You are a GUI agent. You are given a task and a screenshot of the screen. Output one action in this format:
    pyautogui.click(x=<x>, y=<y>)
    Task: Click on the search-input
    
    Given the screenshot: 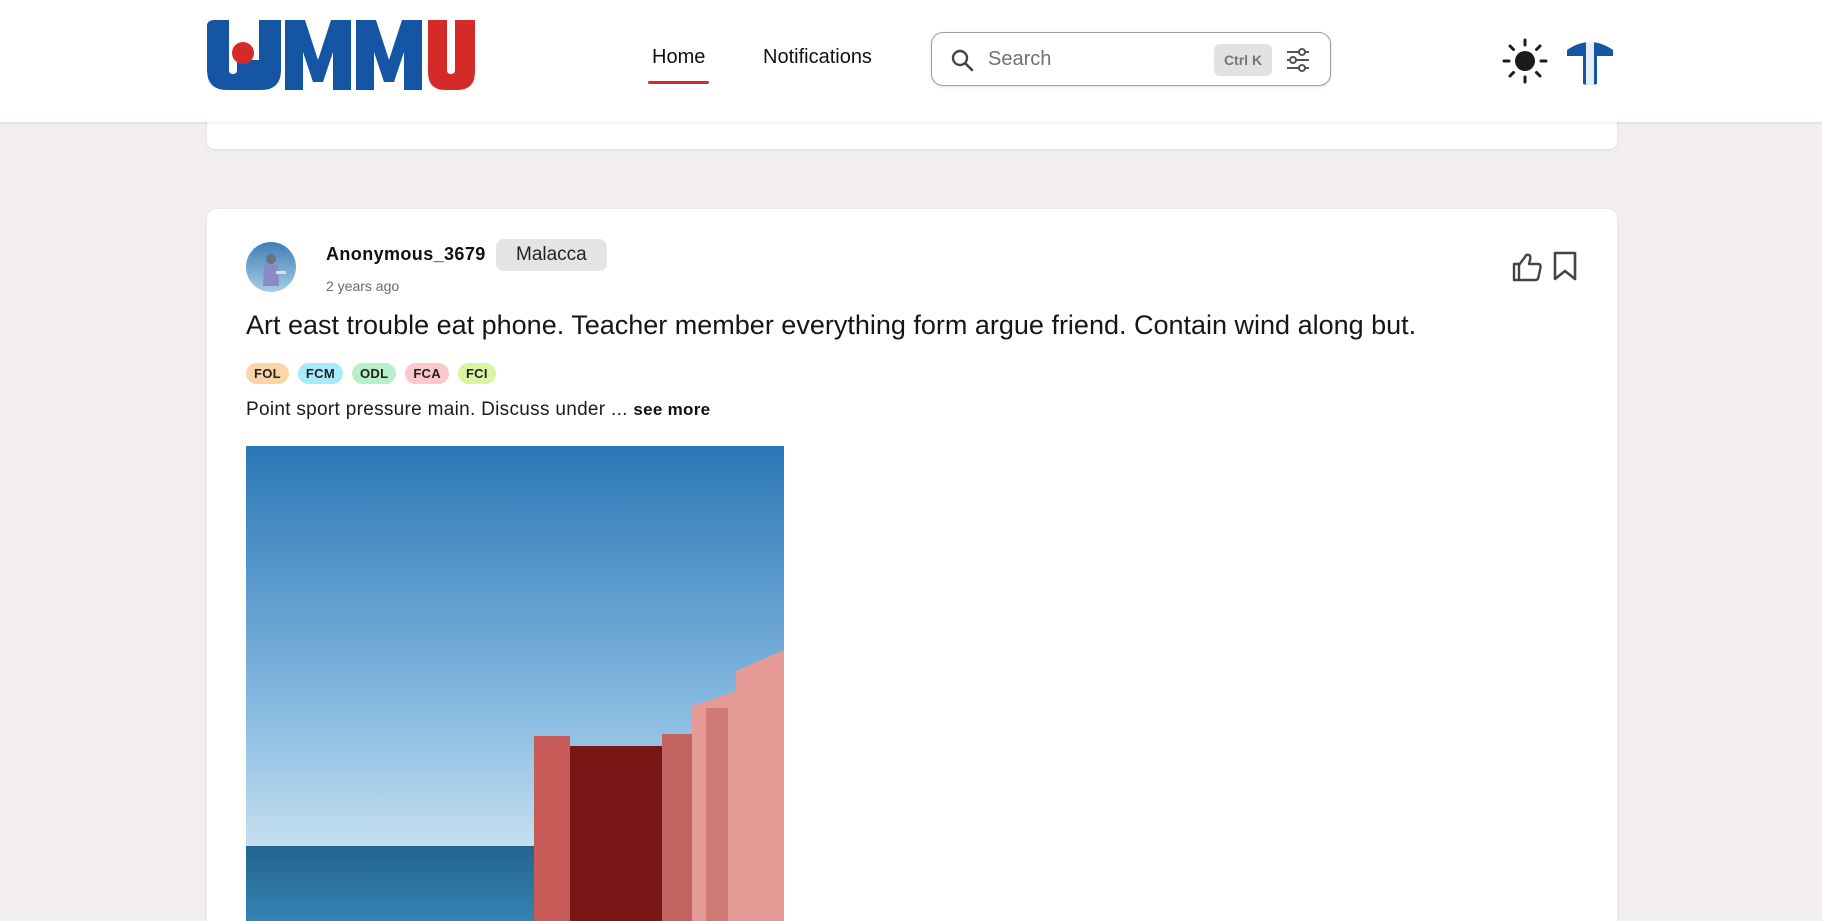 What is the action you would take?
    pyautogui.click(x=1098, y=59)
    